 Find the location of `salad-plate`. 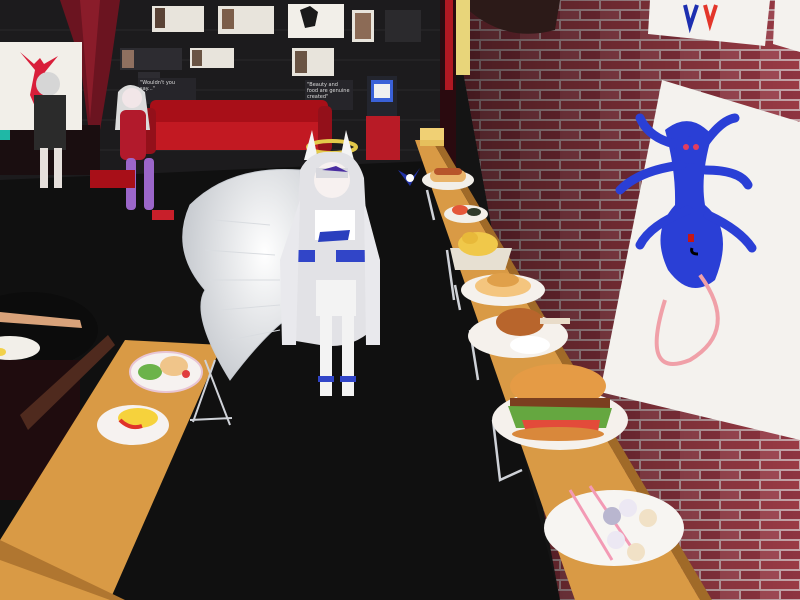

salad-plate is located at coordinates (166, 372).